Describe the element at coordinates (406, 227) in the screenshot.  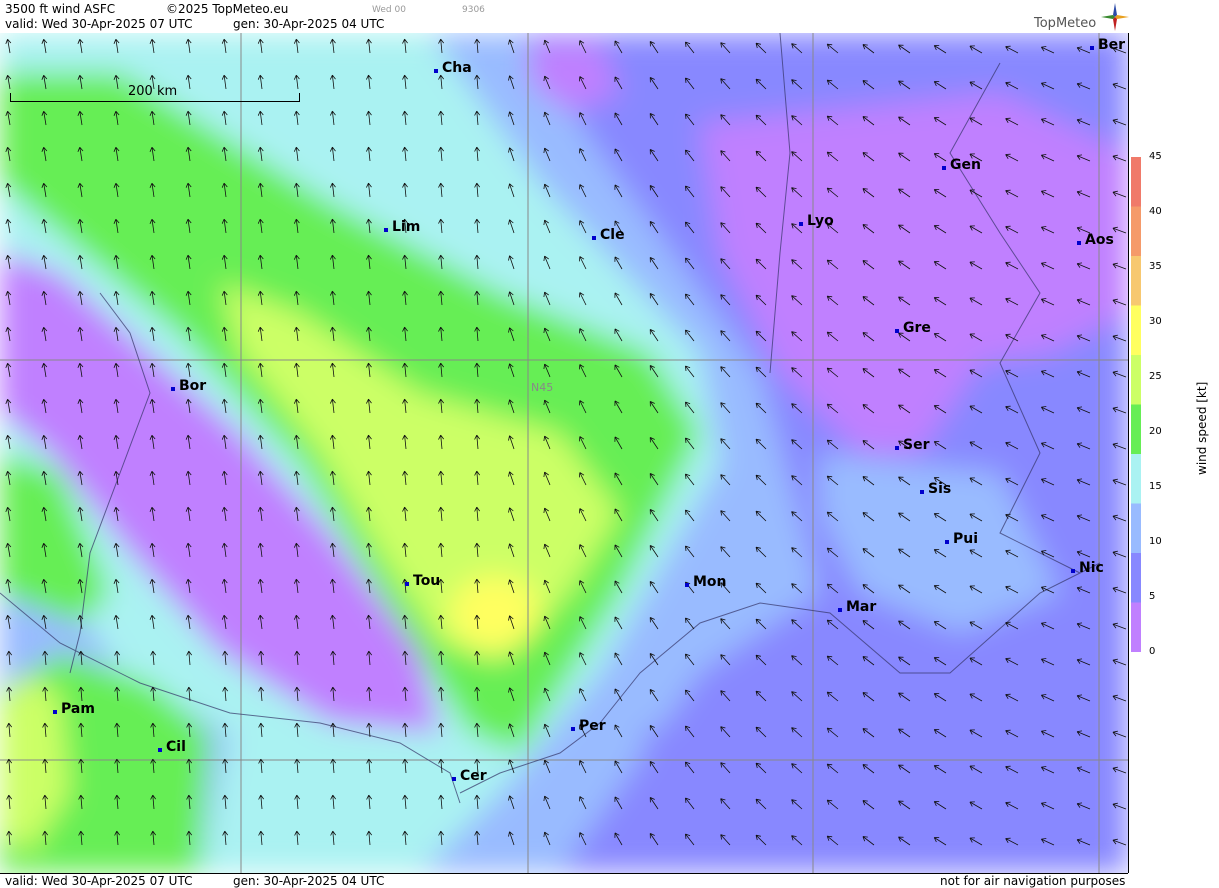
I see `city-label: Lim` at that location.